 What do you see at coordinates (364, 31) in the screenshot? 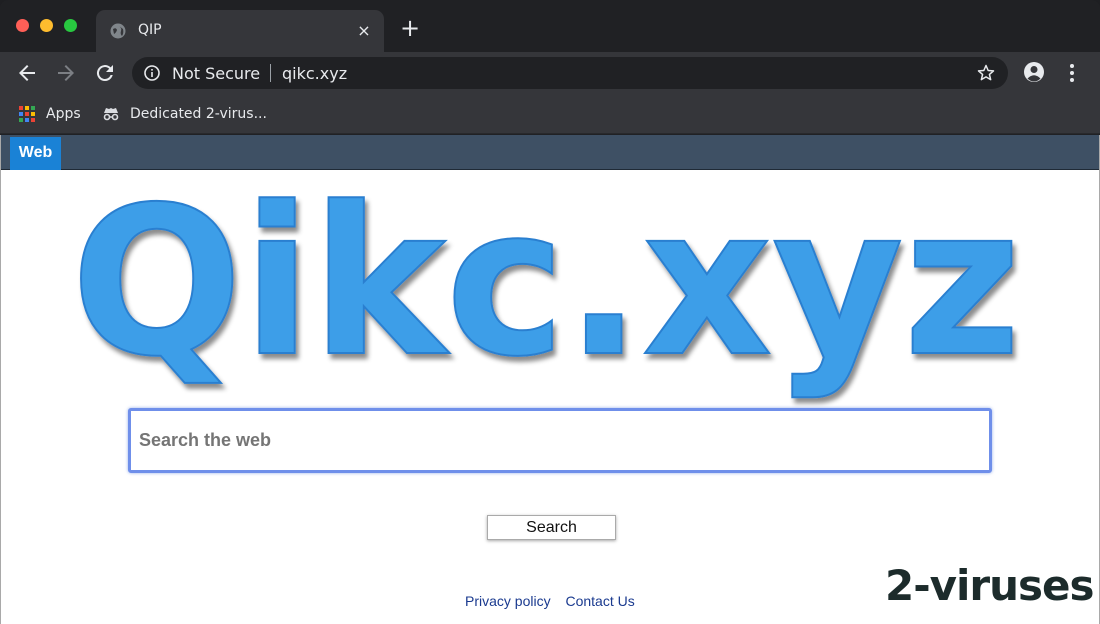
I see `close-tab-icon: ×` at bounding box center [364, 31].